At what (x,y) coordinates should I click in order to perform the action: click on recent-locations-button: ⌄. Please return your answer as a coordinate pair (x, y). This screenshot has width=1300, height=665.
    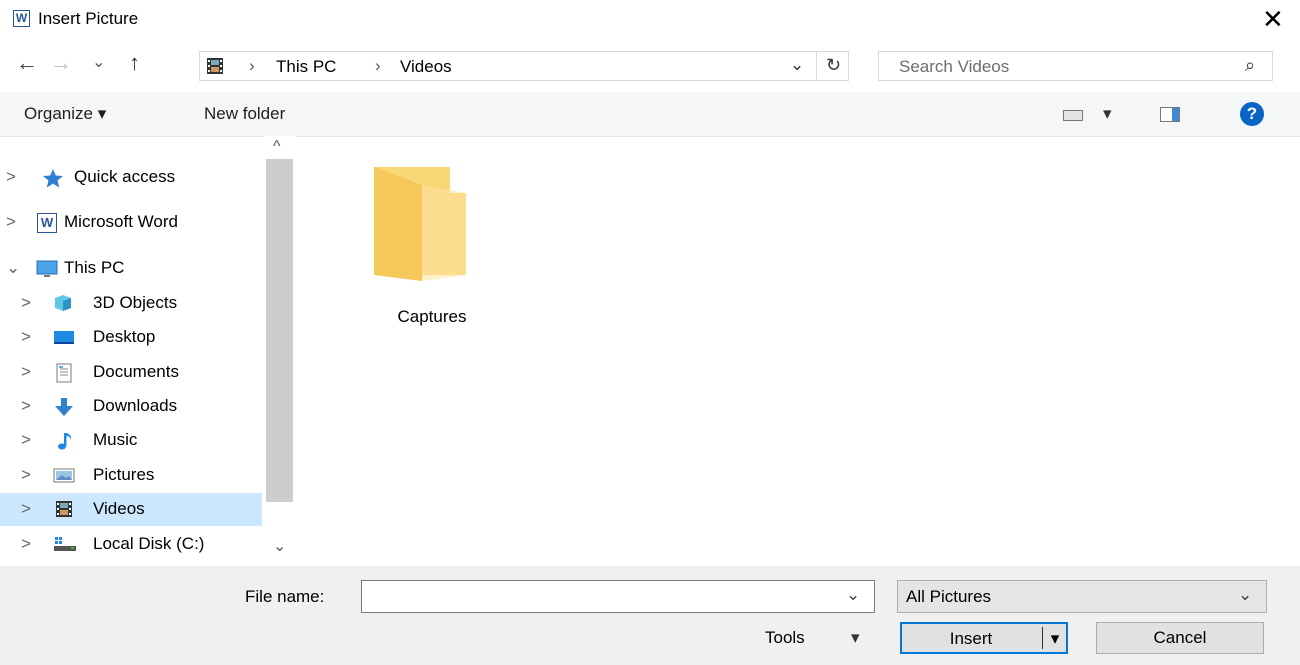
    Looking at the image, I should click on (98, 62).